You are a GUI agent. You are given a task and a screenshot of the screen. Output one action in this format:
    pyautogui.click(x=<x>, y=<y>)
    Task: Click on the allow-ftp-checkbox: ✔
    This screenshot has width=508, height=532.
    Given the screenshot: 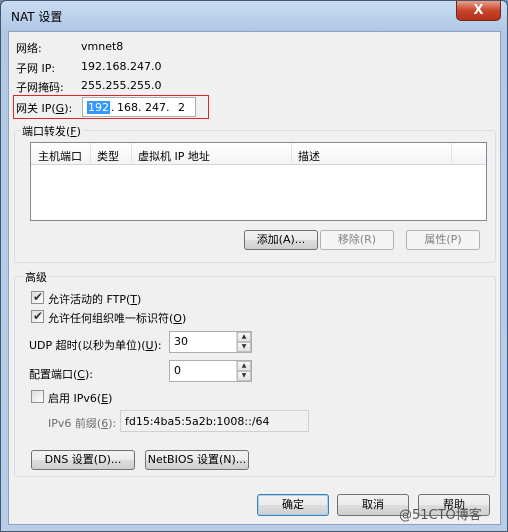 What is the action you would take?
    pyautogui.click(x=37, y=297)
    